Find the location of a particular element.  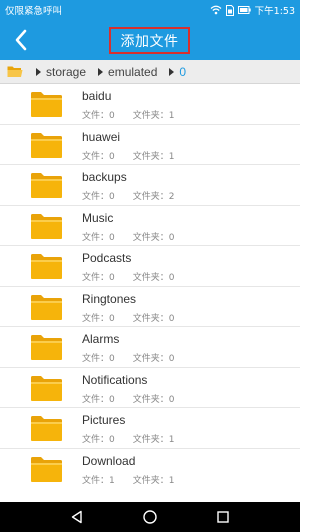

status-bar: 仅限紧急呼叫 下午1:53 is located at coordinates (150, 10).